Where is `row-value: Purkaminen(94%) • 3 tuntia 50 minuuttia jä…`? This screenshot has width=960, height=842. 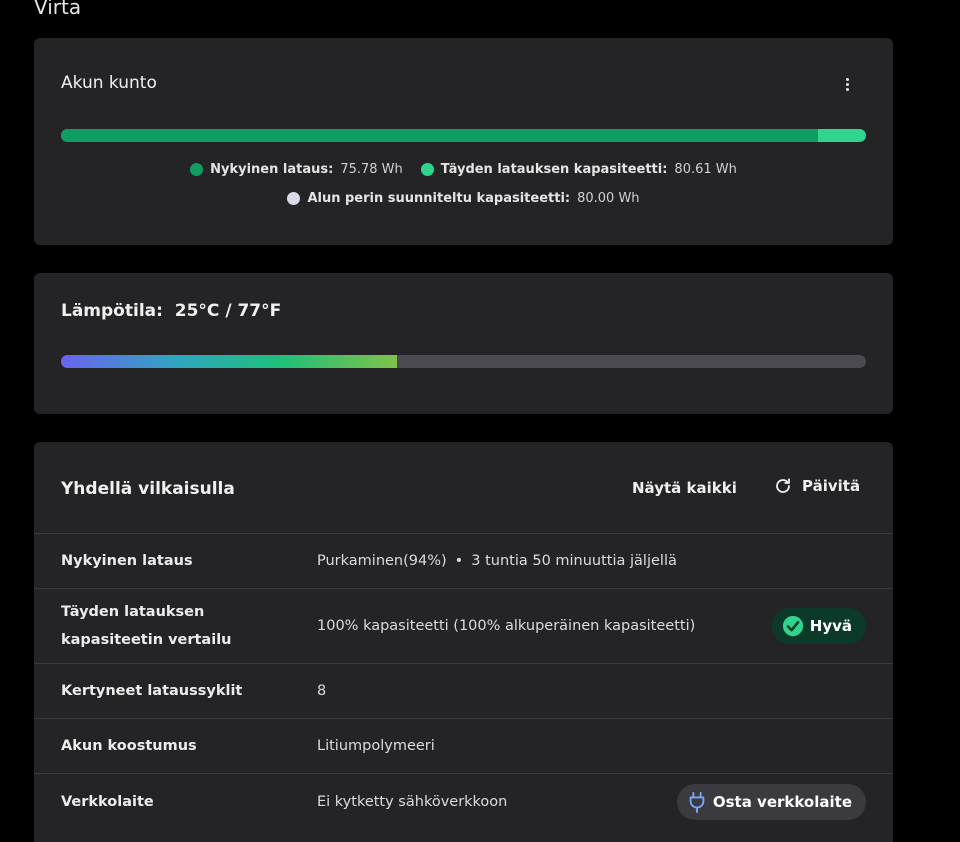
row-value: Purkaminen(94%) • 3 tuntia 50 minuuttia jä… is located at coordinates (497, 561).